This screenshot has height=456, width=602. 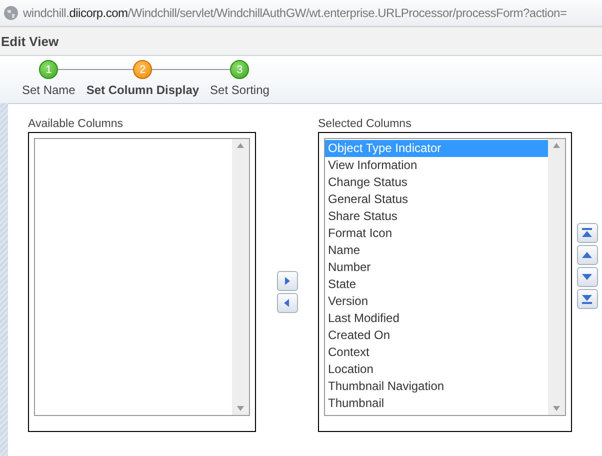 I want to click on window-title: Edit View, so click(x=29, y=41).